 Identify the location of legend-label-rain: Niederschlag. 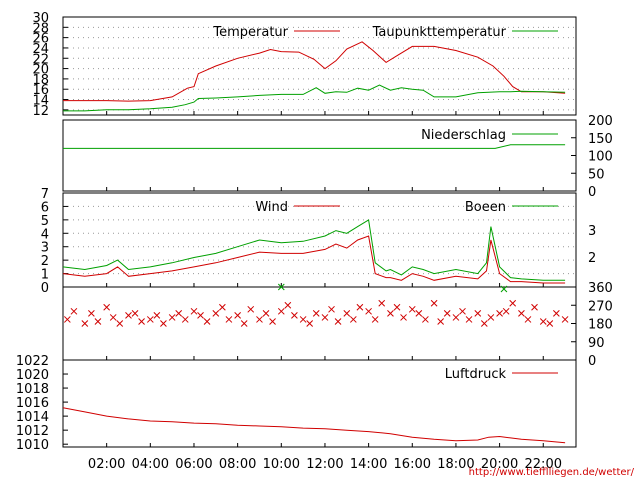
(463, 135).